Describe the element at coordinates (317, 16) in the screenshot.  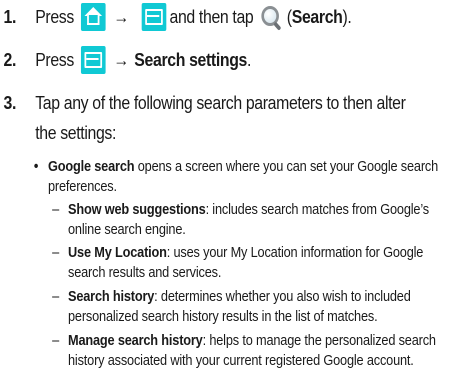
I see `search-term: Search` at that location.